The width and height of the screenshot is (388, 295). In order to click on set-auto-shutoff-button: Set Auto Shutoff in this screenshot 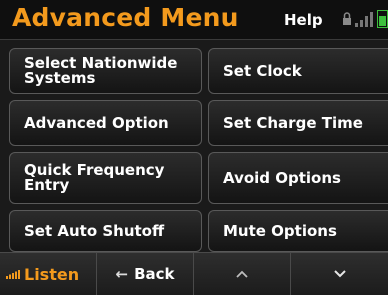, I will do `click(105, 231)`.